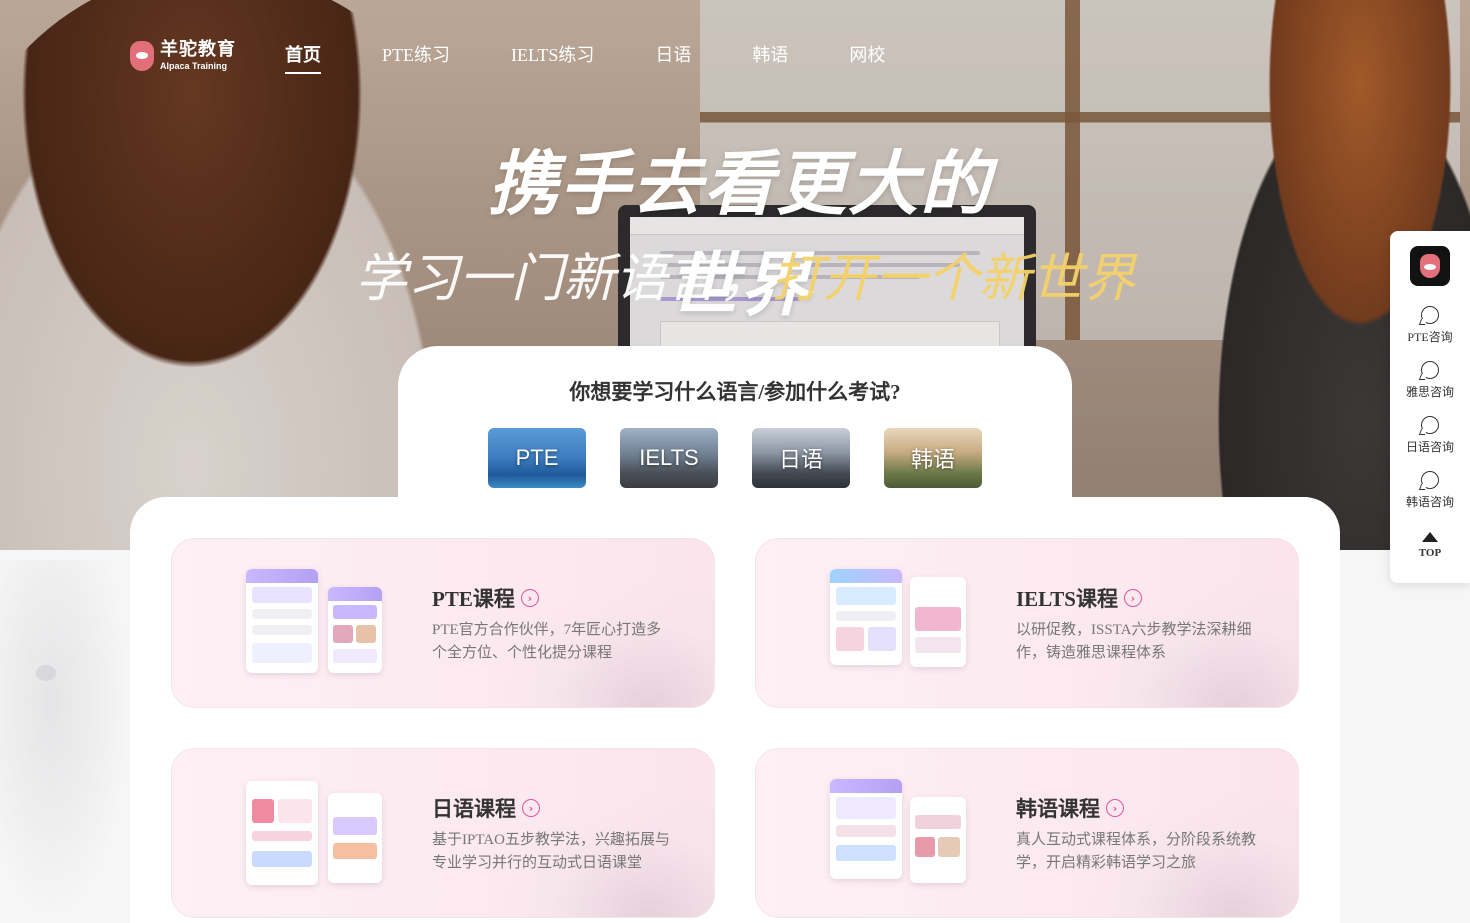  Describe the element at coordinates (933, 458) in the screenshot. I see `picker-option-korean: 韩语` at that location.